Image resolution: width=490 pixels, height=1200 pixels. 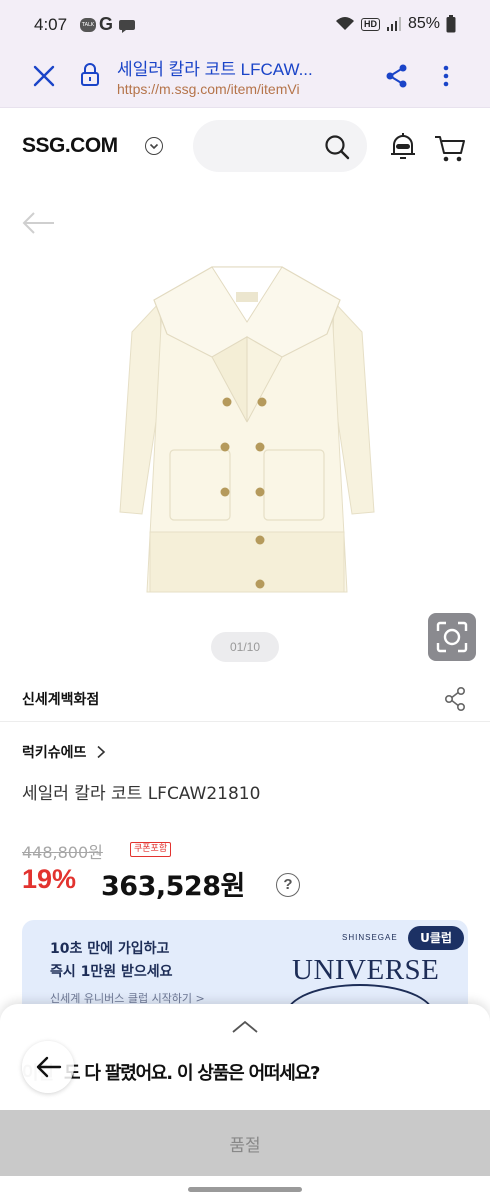 What do you see at coordinates (62, 852) in the screenshot?
I see `original-price: 448,800원` at bounding box center [62, 852].